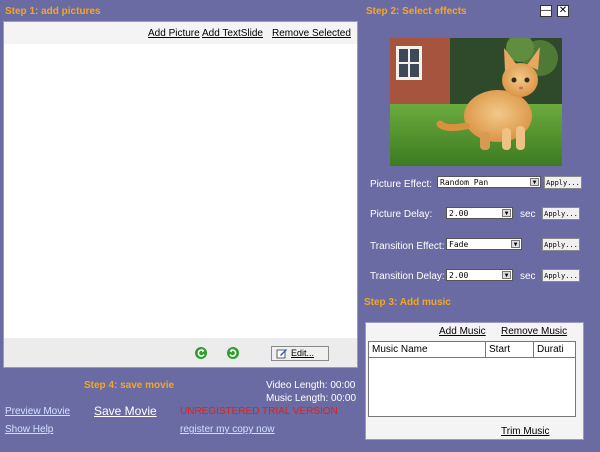  What do you see at coordinates (227, 429) in the screenshot?
I see `register-link: register my copy now` at bounding box center [227, 429].